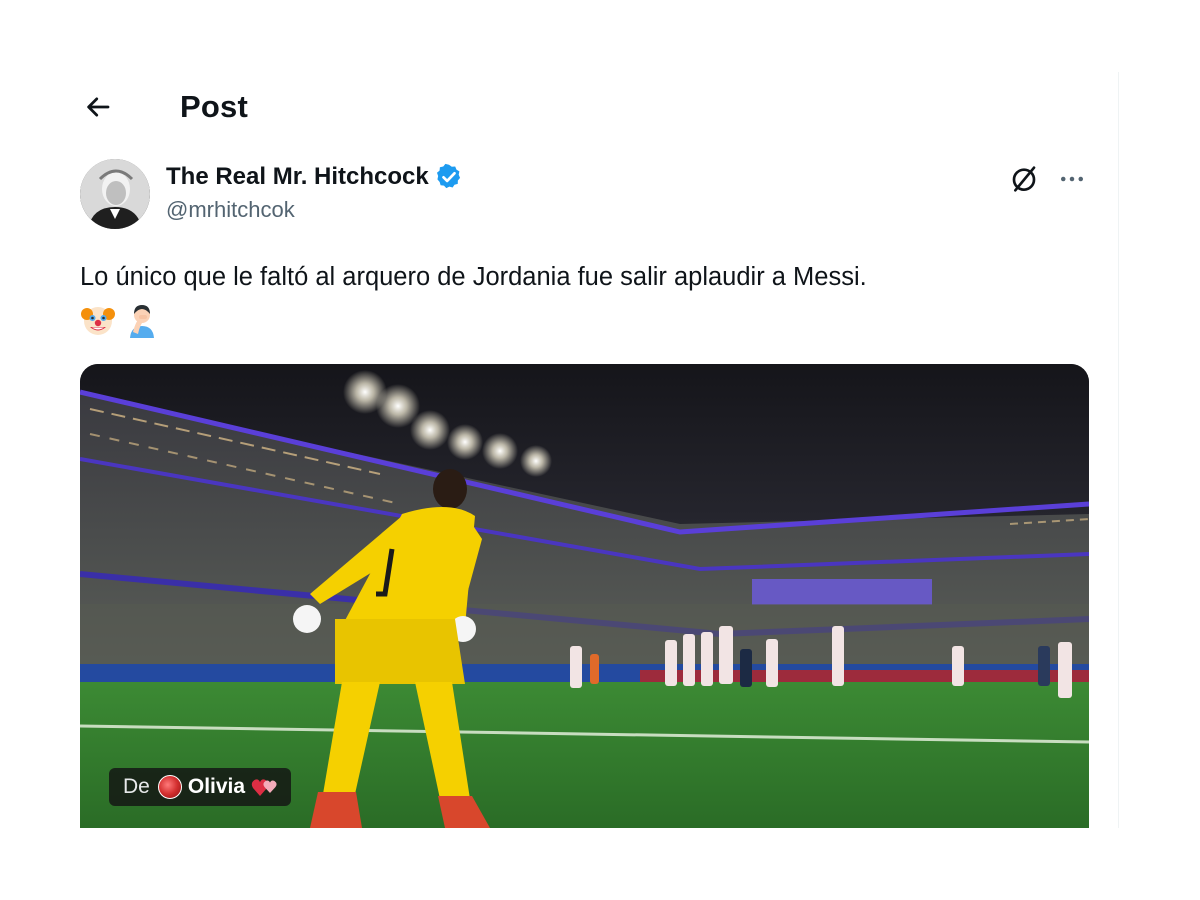 This screenshot has width=1200, height=900. What do you see at coordinates (98, 321) in the screenshot?
I see `clown-face-emoji` at bounding box center [98, 321].